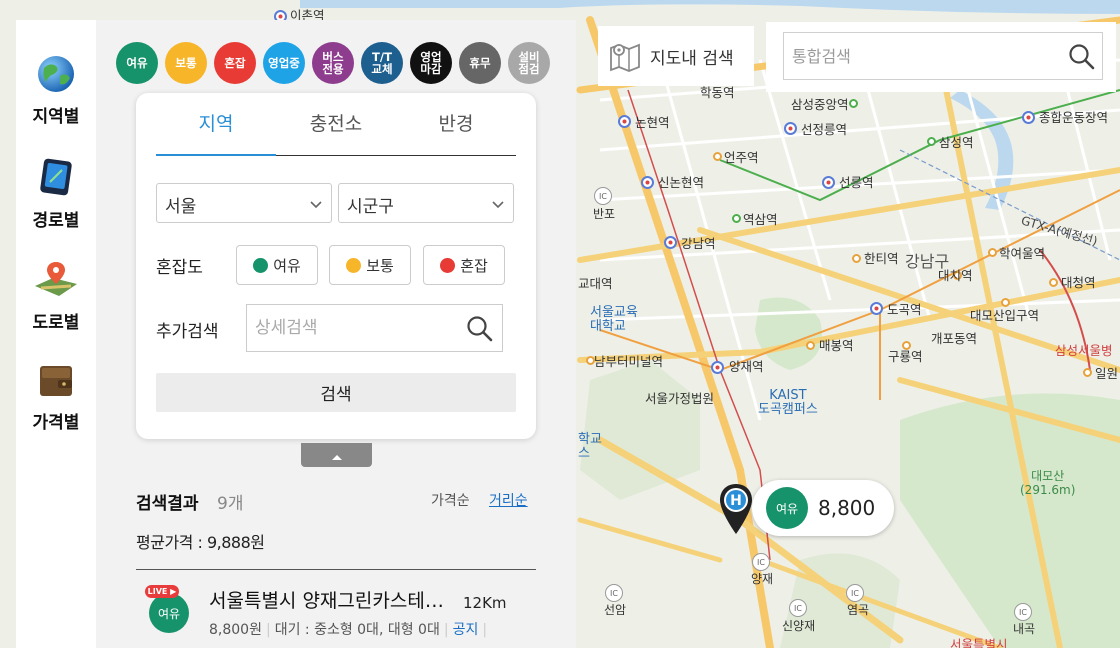 The height and width of the screenshot is (648, 1120). What do you see at coordinates (426, 203) in the screenshot?
I see `district-select: 시군구` at bounding box center [426, 203].